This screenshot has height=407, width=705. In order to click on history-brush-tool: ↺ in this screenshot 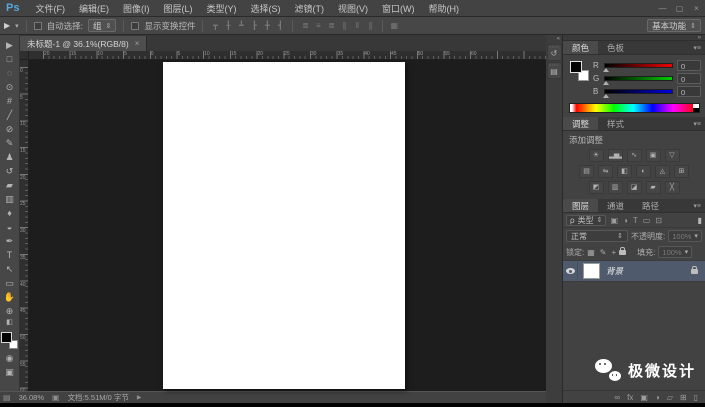, I will do `click(9, 171)`.